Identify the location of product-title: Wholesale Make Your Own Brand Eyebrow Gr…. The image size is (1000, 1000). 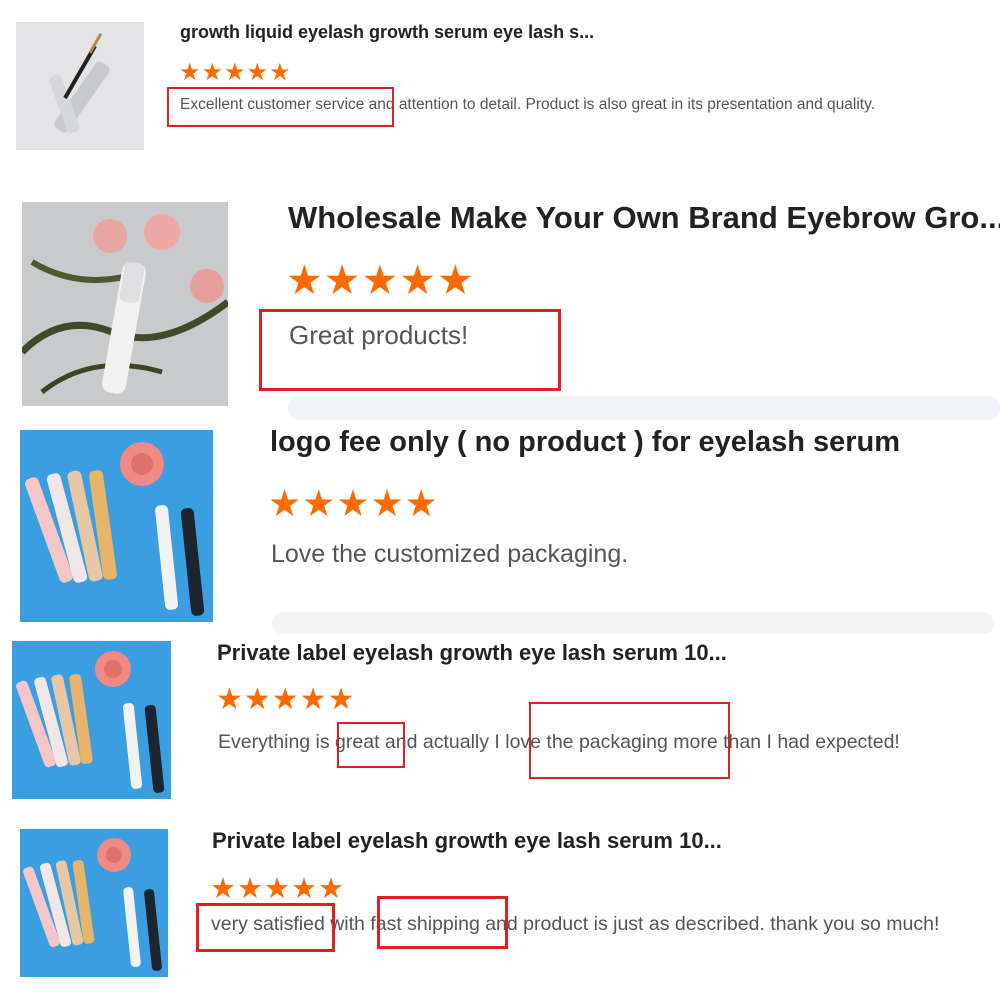
(644, 218).